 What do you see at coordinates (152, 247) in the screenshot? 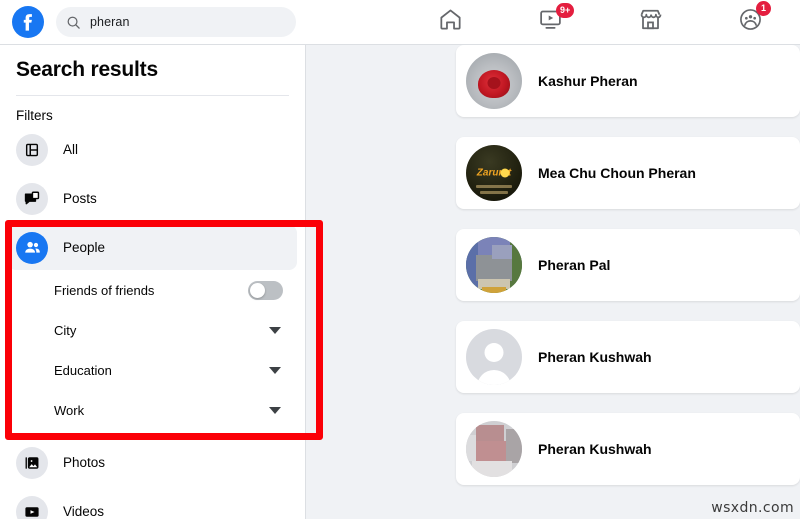
I see `sidebar-item-people: People` at bounding box center [152, 247].